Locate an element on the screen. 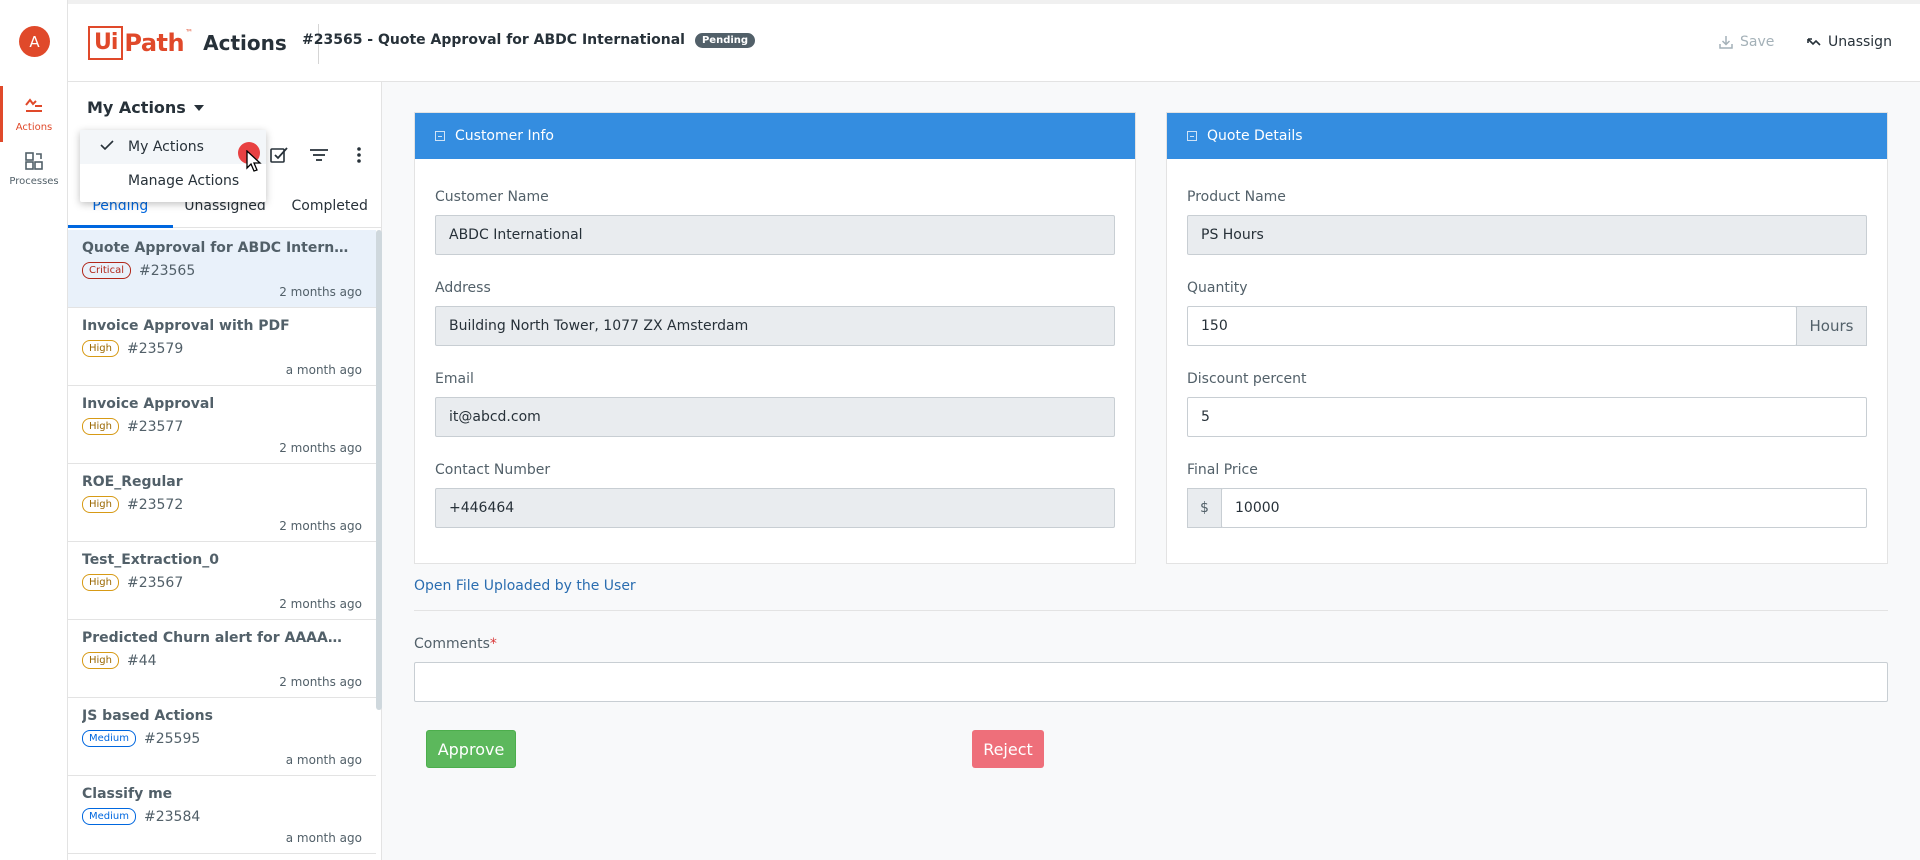 This screenshot has height=860, width=1920. menu-item-manage-actions: Manage Actions is located at coordinates (173, 181).